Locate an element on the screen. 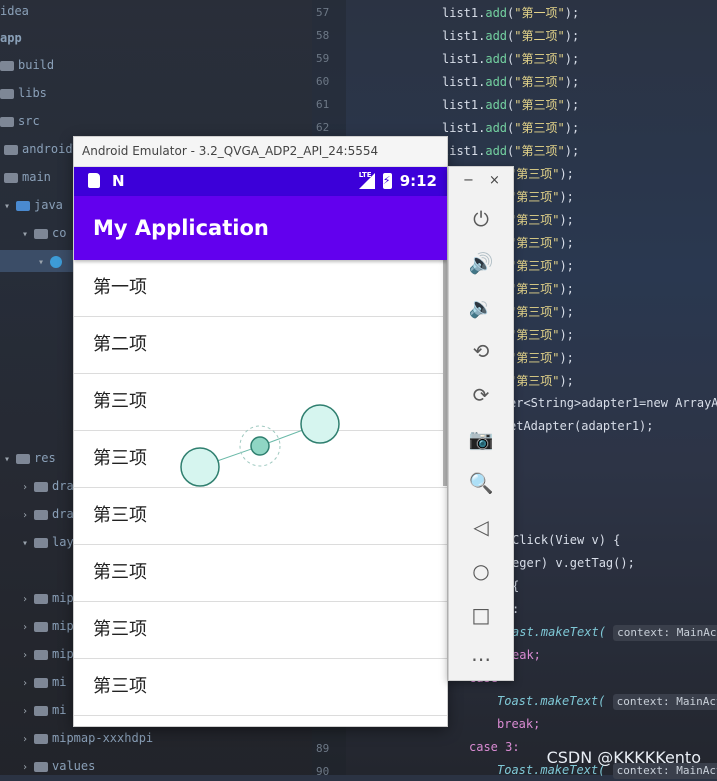 The height and width of the screenshot is (781, 717). tree-item-mipmap-5: › mi is located at coordinates (44, 710).